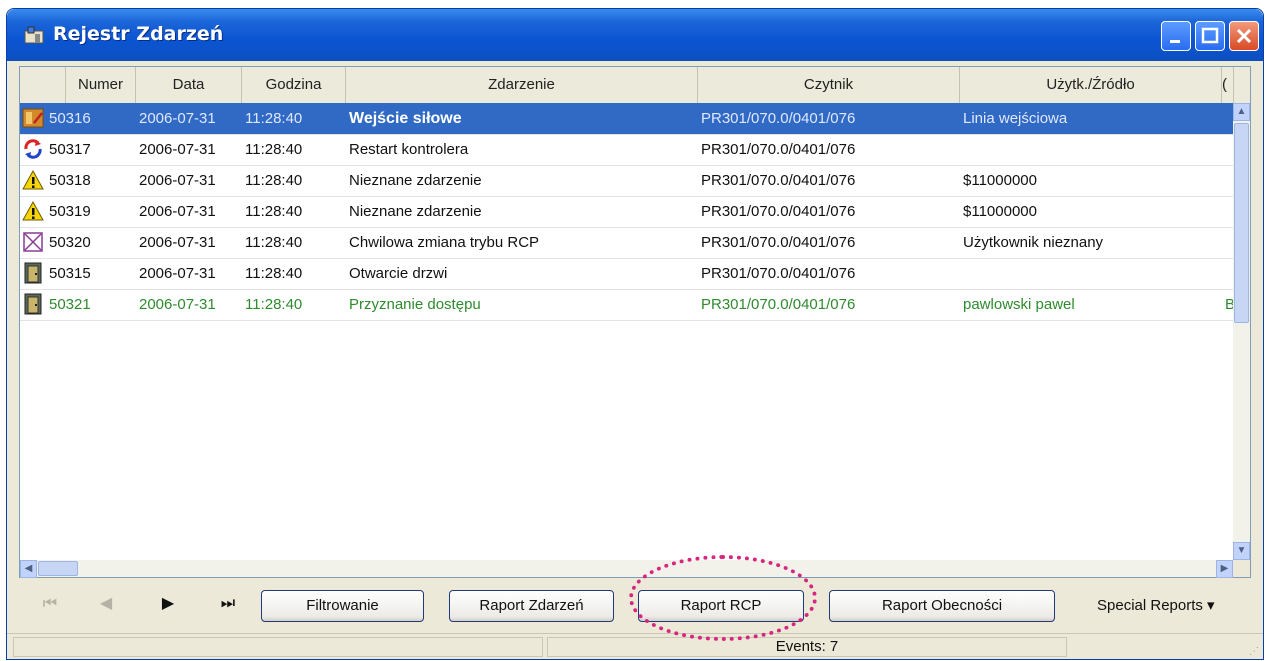  Describe the element at coordinates (228, 604) in the screenshot. I see `last-record-button: ⏭` at that location.